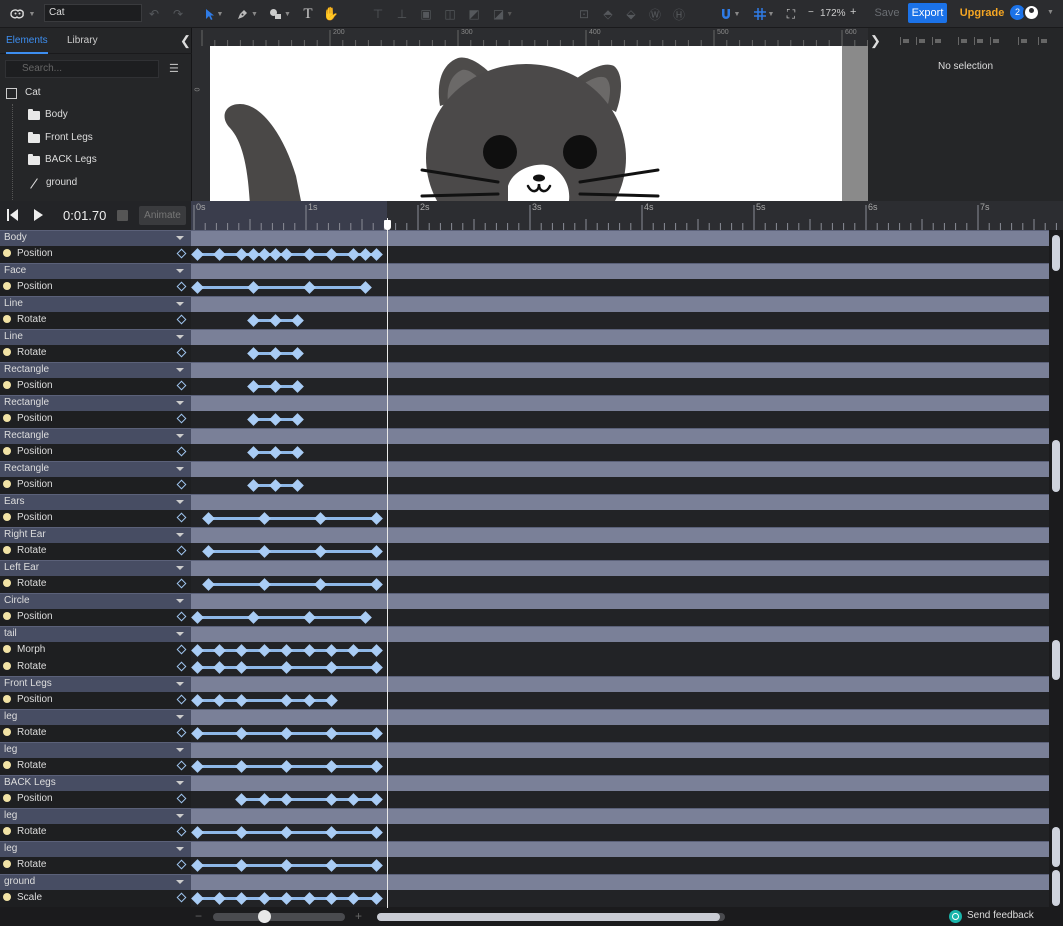  I want to click on zoom-in-button: +, so click(853, 12).